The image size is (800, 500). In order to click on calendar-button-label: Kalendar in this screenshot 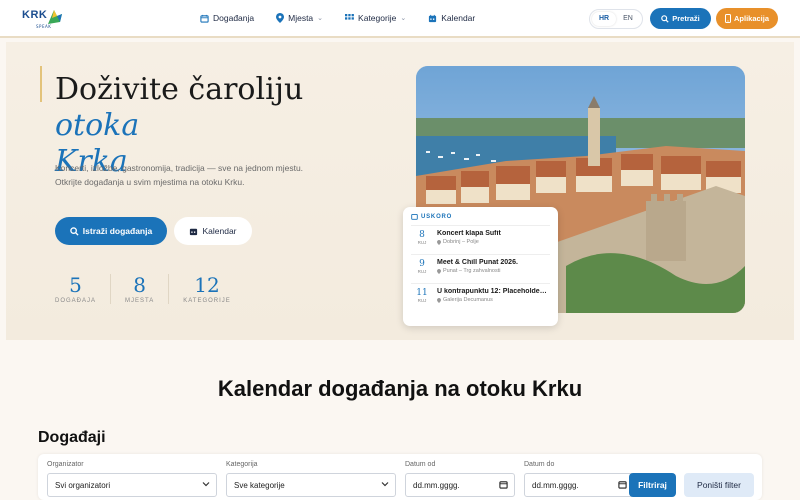, I will do `click(219, 231)`.